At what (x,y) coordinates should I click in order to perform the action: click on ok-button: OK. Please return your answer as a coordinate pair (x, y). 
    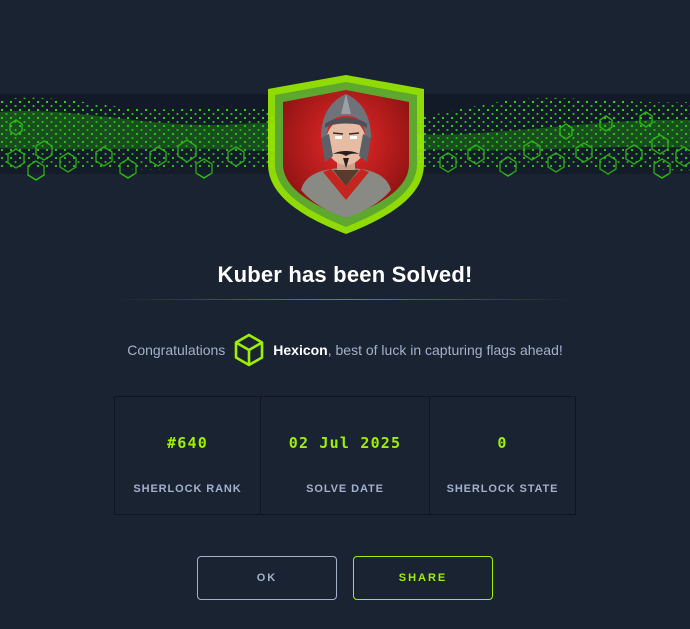
    Looking at the image, I should click on (267, 578).